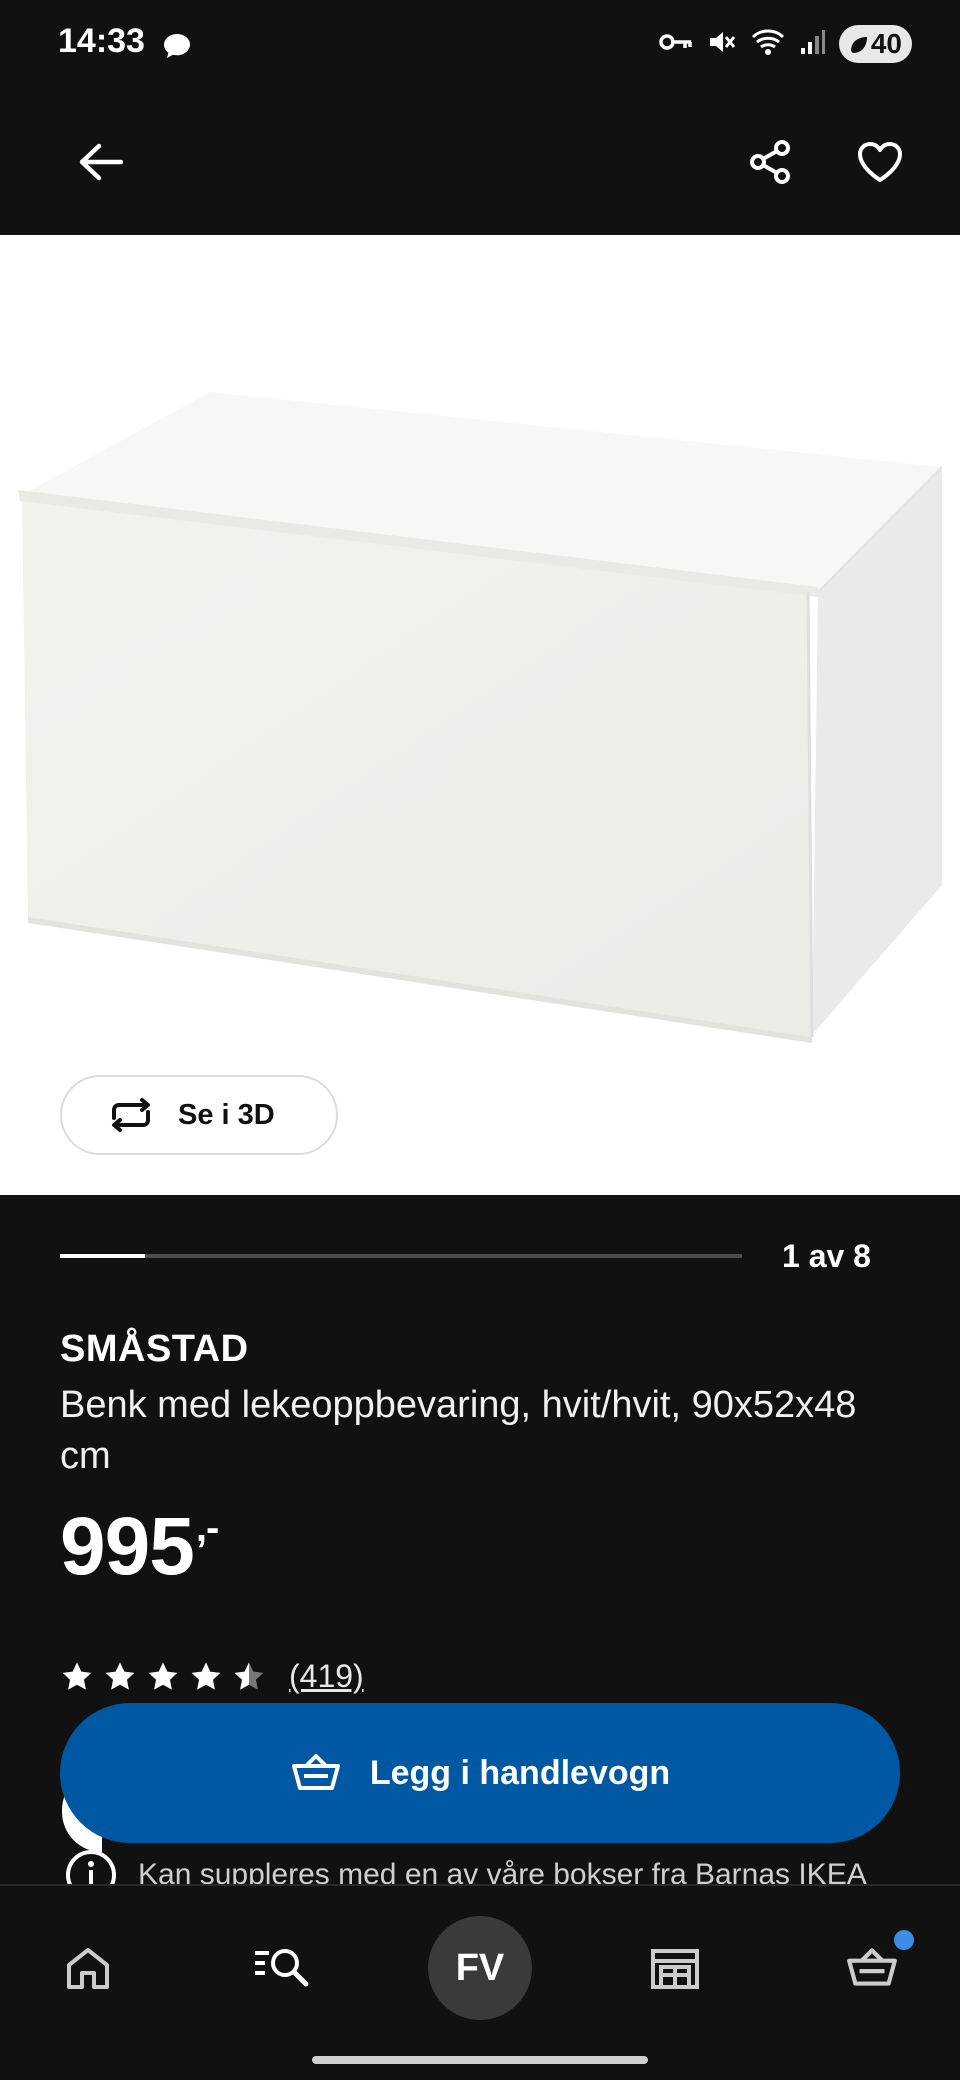  Describe the element at coordinates (101, 41) in the screenshot. I see `status-time: 14:33` at that location.